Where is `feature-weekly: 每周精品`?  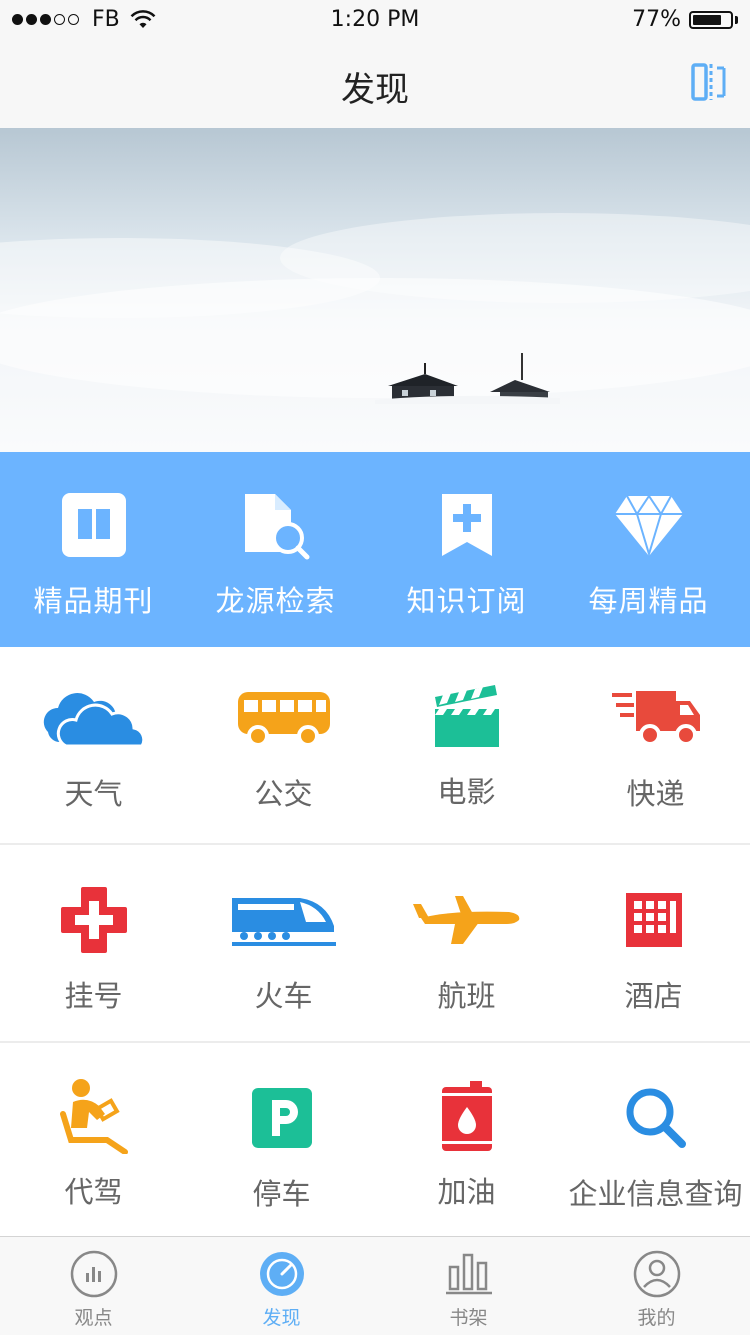 feature-weekly: 每周精品 is located at coordinates (648, 555).